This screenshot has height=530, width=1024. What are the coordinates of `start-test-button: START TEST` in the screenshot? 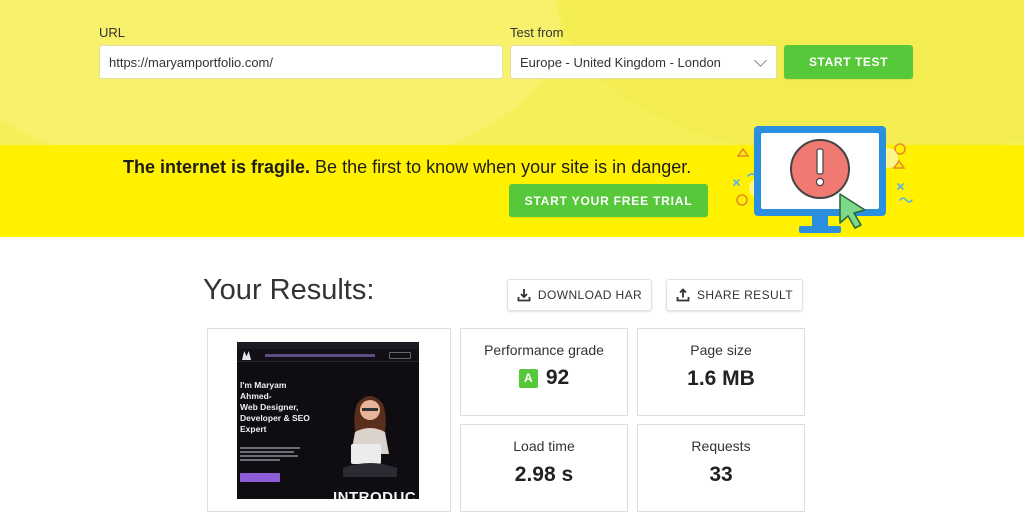 It's located at (848, 62).